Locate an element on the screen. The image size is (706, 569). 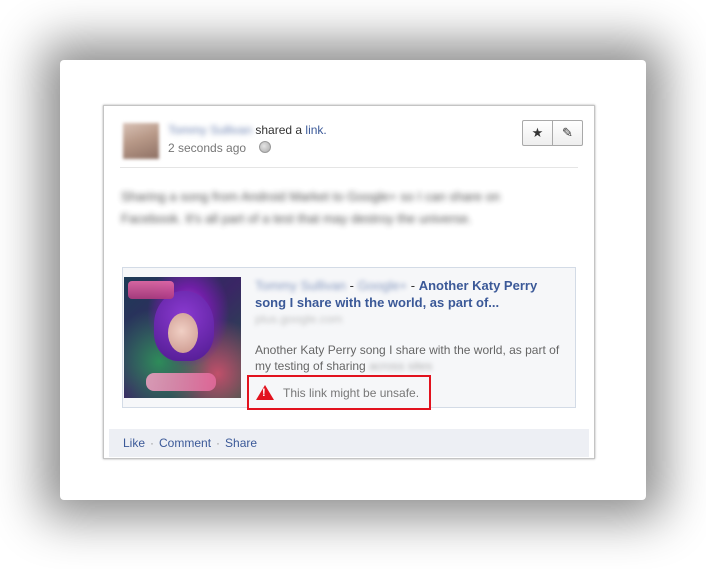
unsafe-link-warning: This link might be unsafe. is located at coordinates (339, 392).